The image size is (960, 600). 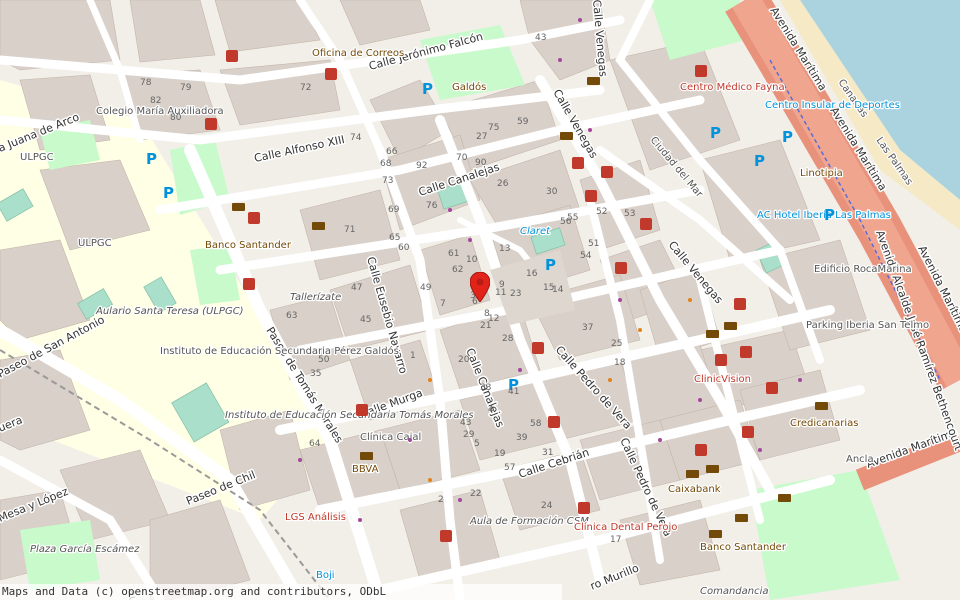 What do you see at coordinates (620, 363) in the screenshot?
I see `svg-text: 18` at bounding box center [620, 363].